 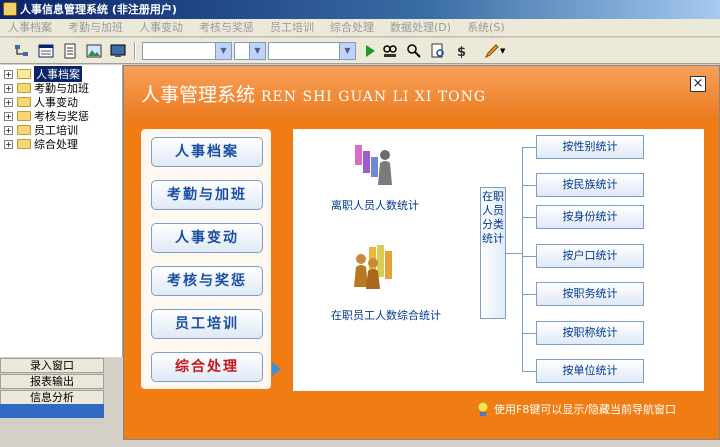 What do you see at coordinates (376, 166) in the screenshot?
I see `resigned-people-icon` at bounding box center [376, 166].